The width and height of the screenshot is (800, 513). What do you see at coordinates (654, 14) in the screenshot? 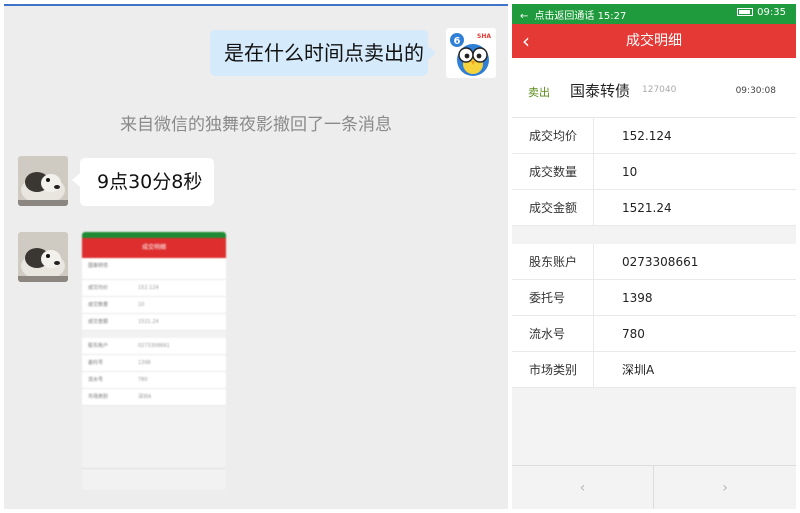
I see `status-bar: ← 点击返回通话 15:27 09:35` at bounding box center [654, 14].